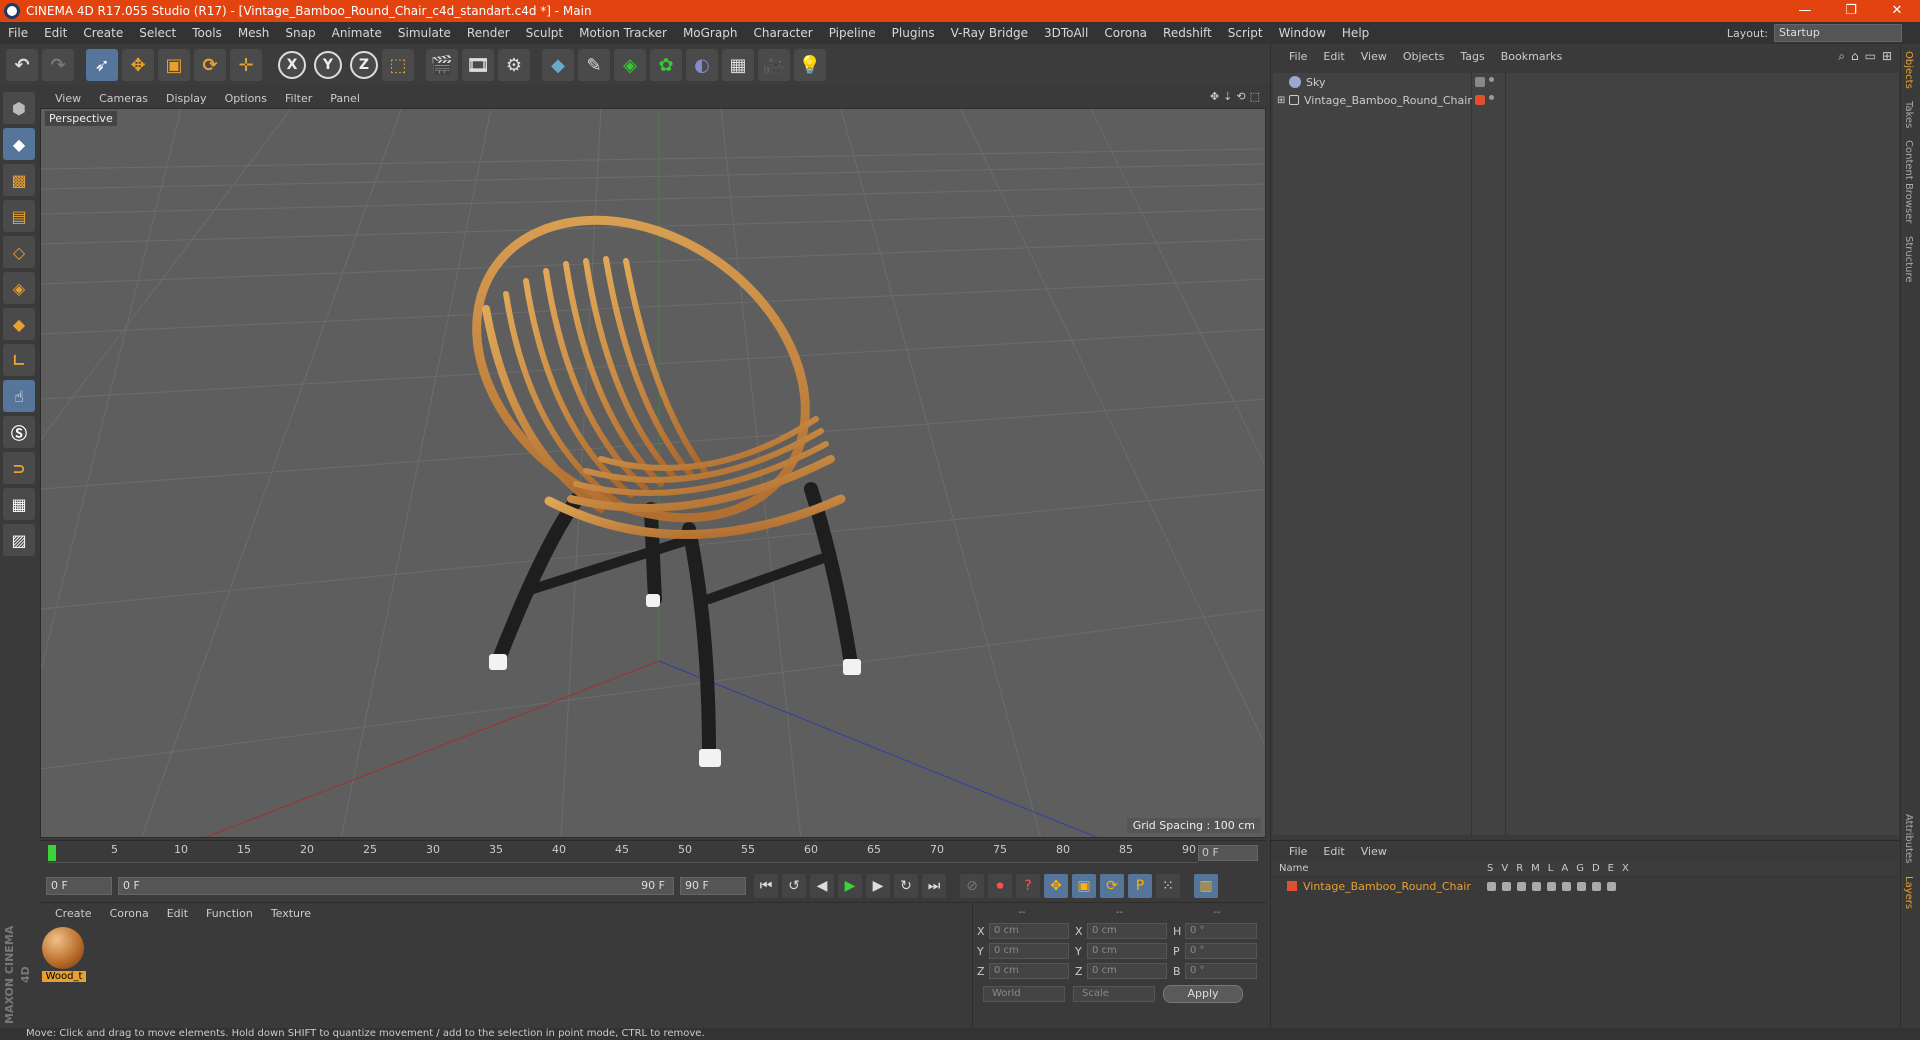  What do you see at coordinates (1586, 82) in the screenshot?
I see `object-row-sky: Sky` at bounding box center [1586, 82].